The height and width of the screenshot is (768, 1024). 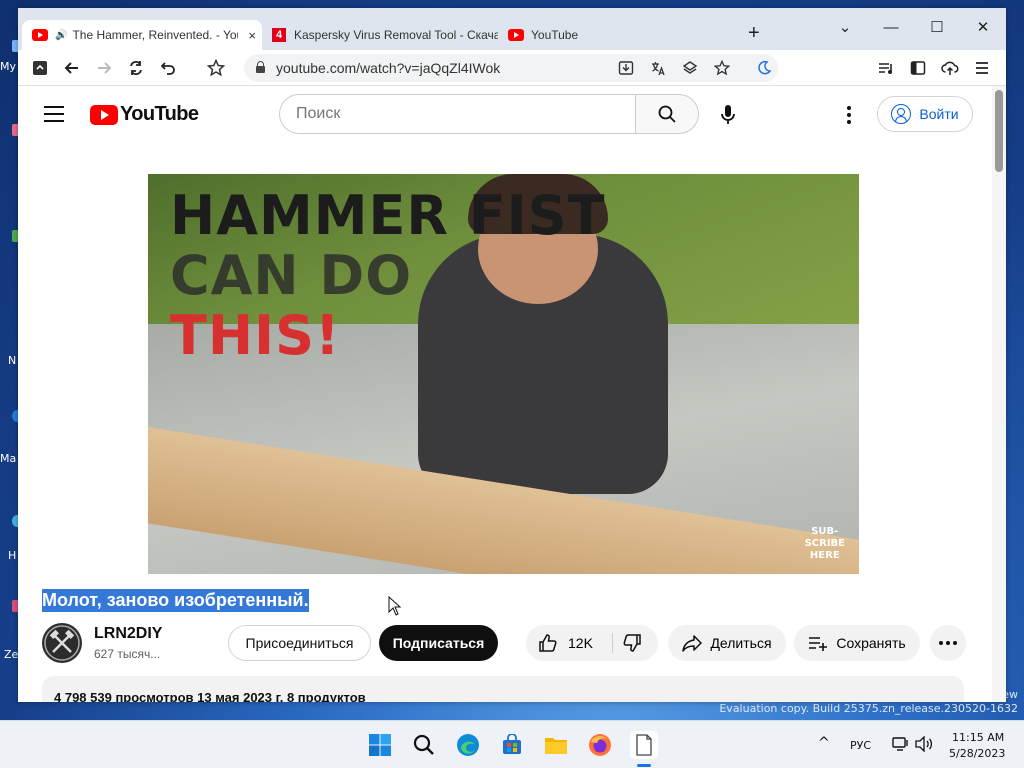 I want to click on channel-name: LRN2DIY, so click(x=128, y=634).